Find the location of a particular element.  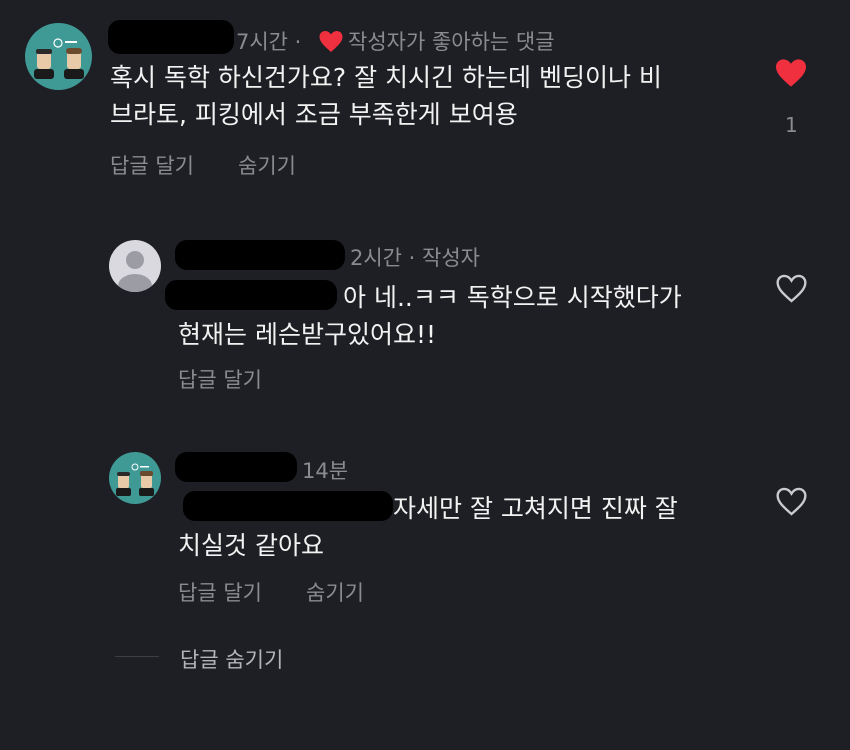

liked-by-author-label: 작성자가 좋아하는 댓글 is located at coordinates (451, 42).